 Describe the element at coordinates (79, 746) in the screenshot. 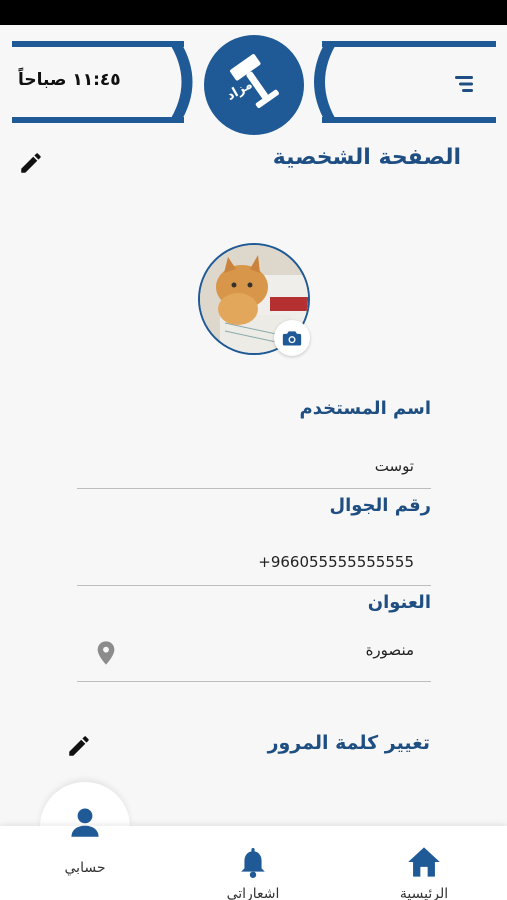

I see `edit-password-icon` at that location.